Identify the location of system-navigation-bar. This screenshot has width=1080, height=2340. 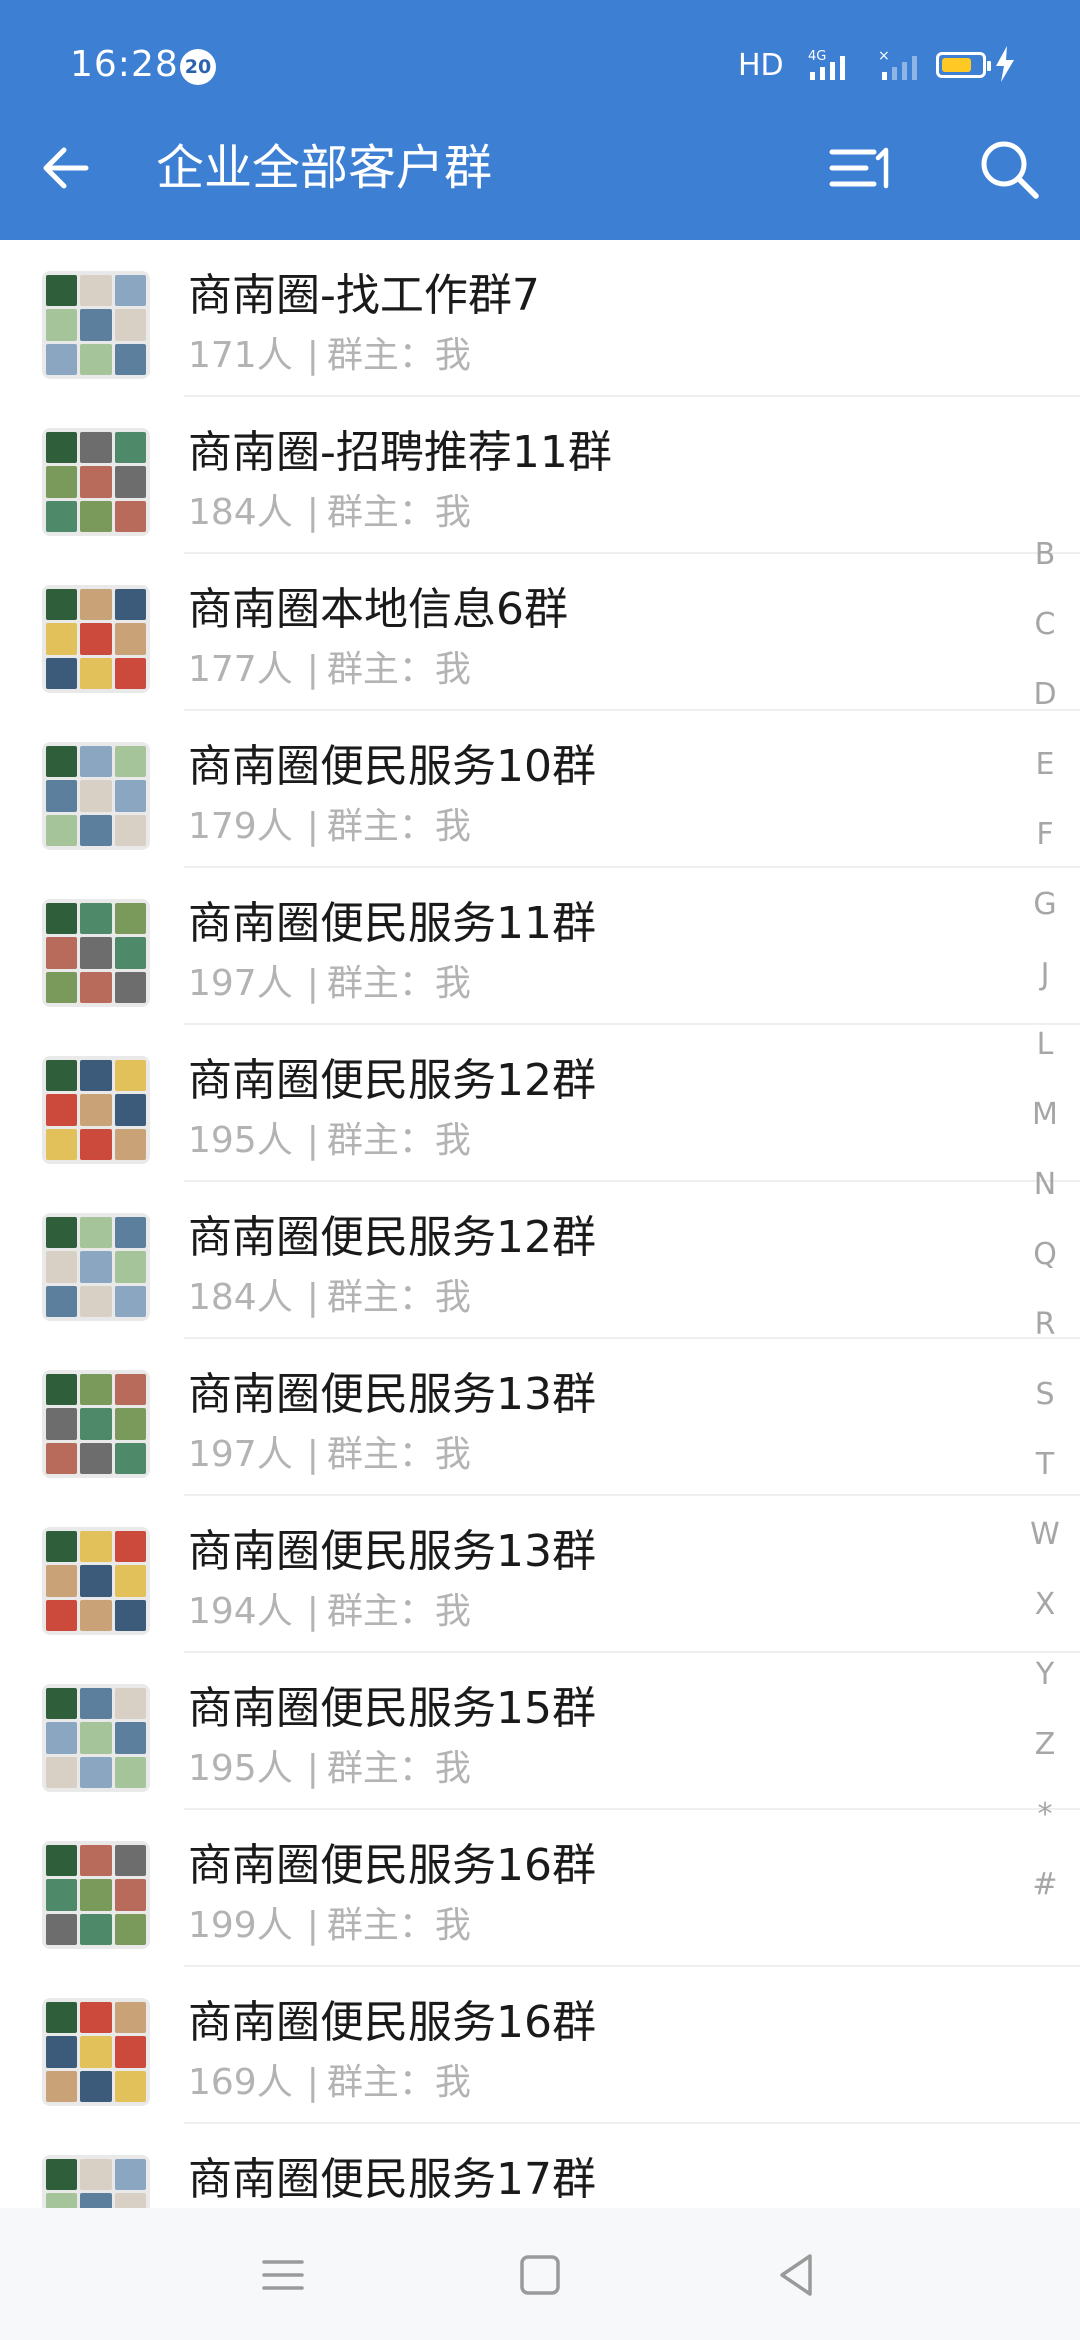
(540, 2274).